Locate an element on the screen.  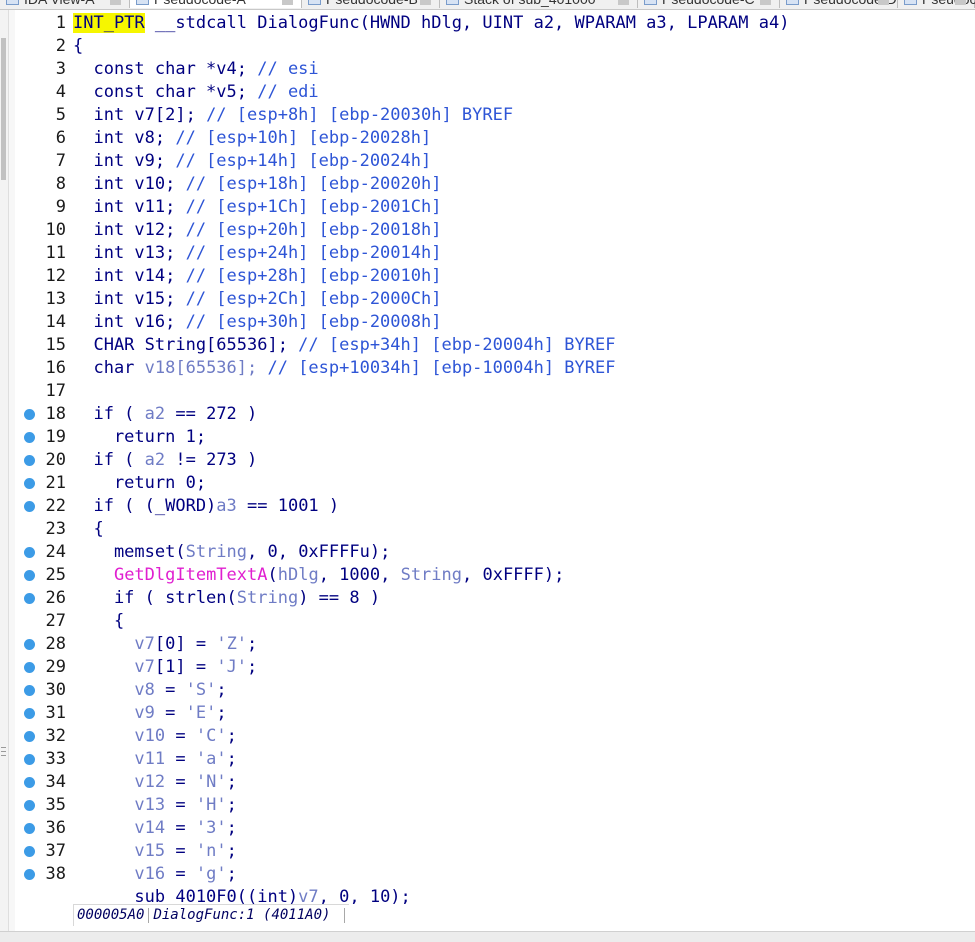
code-line: 8 int v10; // [esp+18h] [ebp-20020h] is located at coordinates (495, 184).